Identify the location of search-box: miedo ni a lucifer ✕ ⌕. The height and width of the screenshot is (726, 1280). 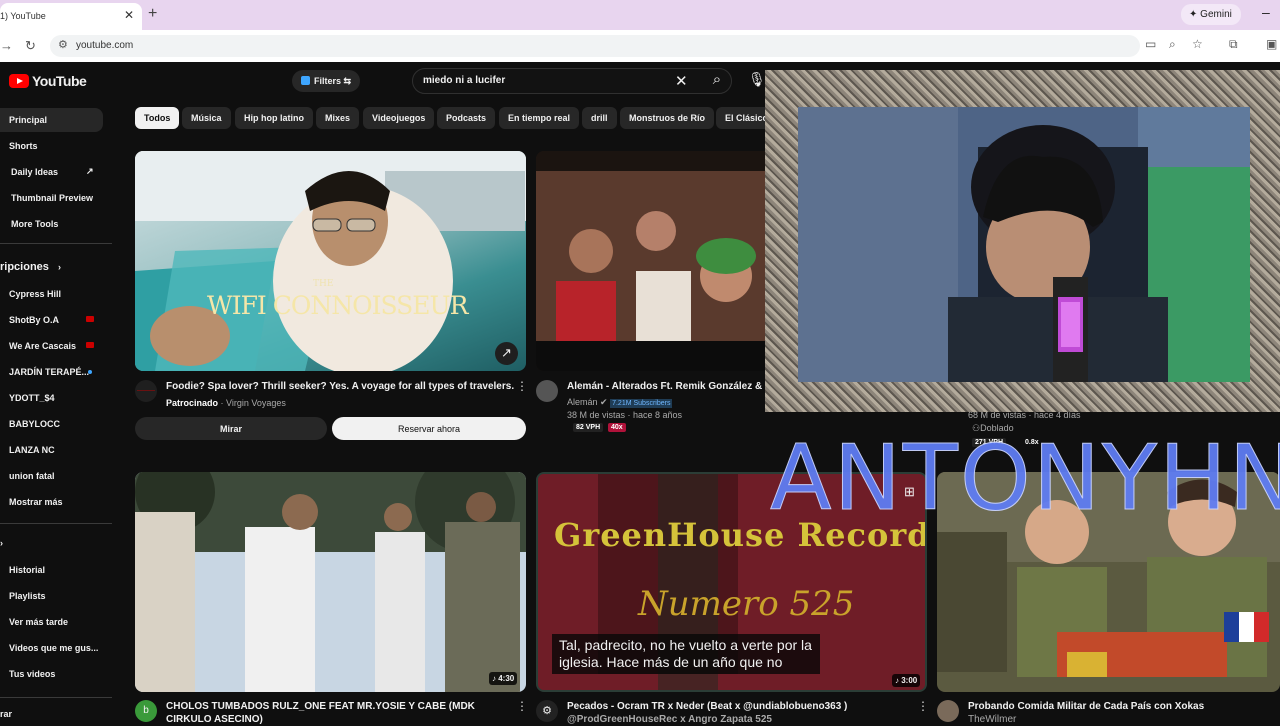
(572, 81).